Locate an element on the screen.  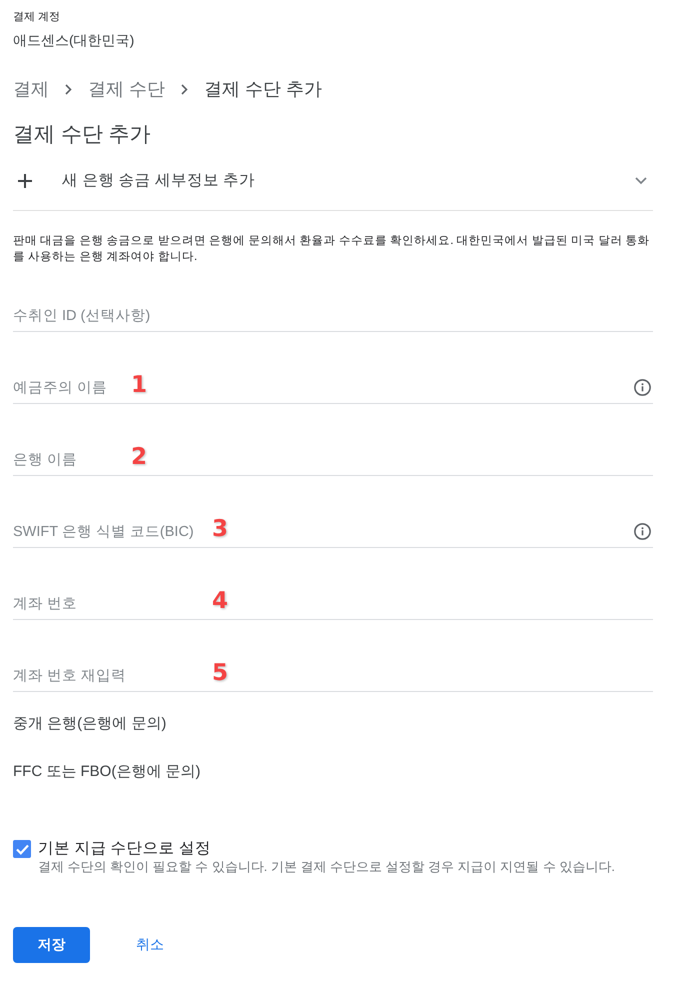
expander-label: 새 은행 송금 세부정보 추가 is located at coordinates (159, 181).